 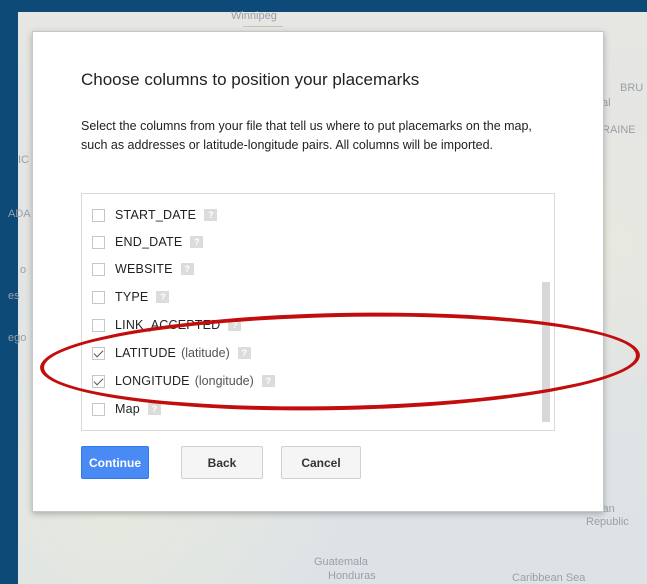 I want to click on column-suggestion: (longitude), so click(x=224, y=381).